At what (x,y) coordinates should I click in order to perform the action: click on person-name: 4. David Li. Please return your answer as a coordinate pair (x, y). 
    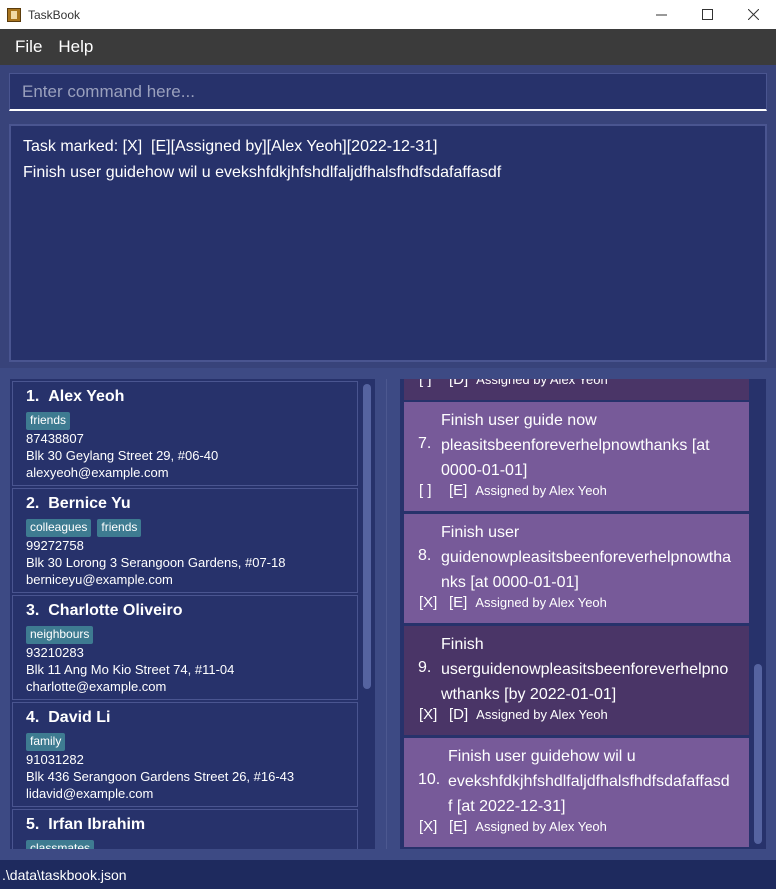
    Looking at the image, I should click on (68, 717).